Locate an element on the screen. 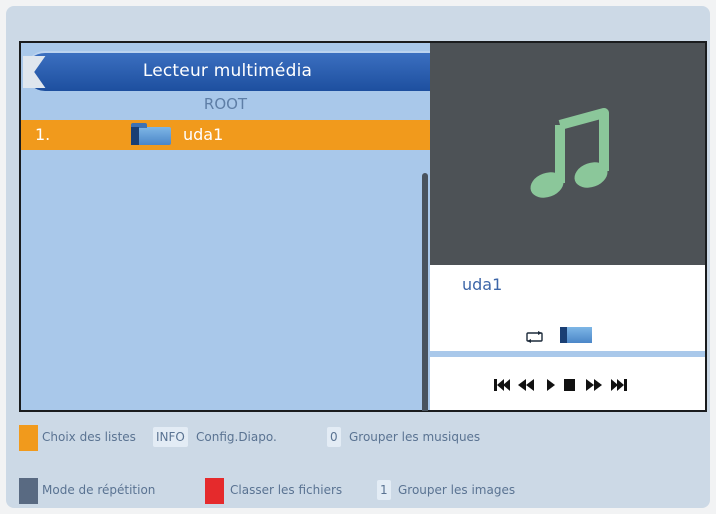 Image resolution: width=716 pixels, height=514 pixels. zero-key-badge: 0 is located at coordinates (334, 437).